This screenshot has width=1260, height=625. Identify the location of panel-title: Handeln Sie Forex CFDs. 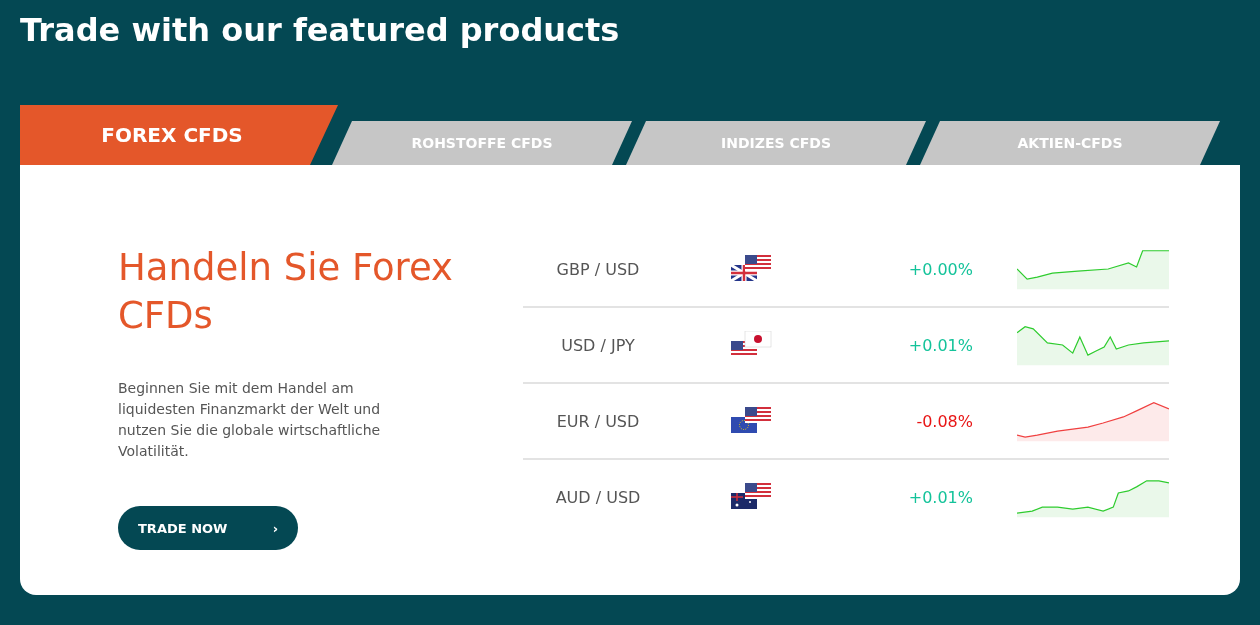
(286, 292).